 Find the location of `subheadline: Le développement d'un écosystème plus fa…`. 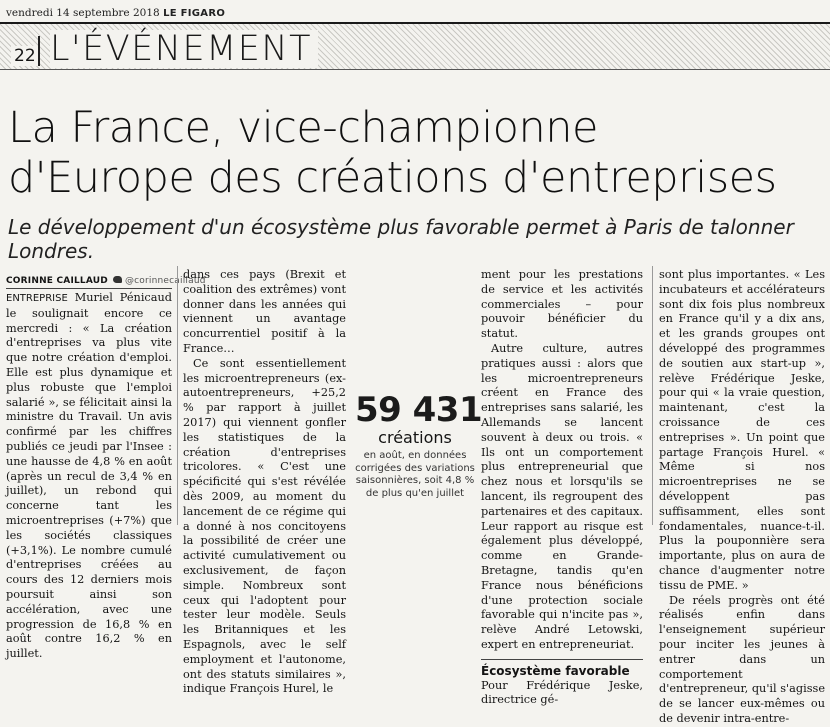

subheadline: Le développement d'un écosystème plus fa… is located at coordinates (401, 239).